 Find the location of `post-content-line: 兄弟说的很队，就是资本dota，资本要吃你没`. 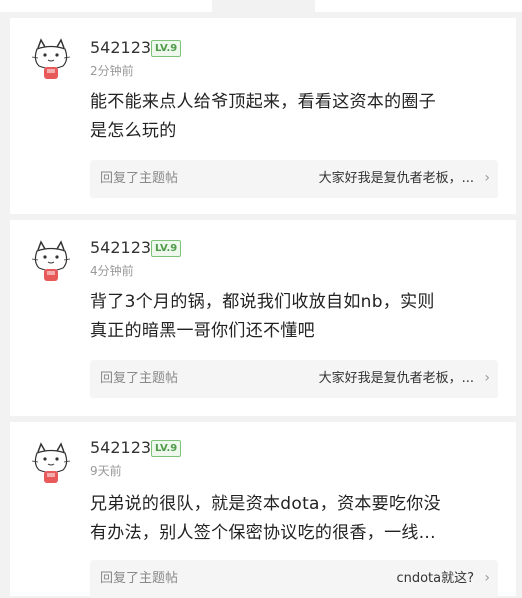

post-content-line: 兄弟说的很队，就是资本dota，资本要吃你没 is located at coordinates (265, 504).